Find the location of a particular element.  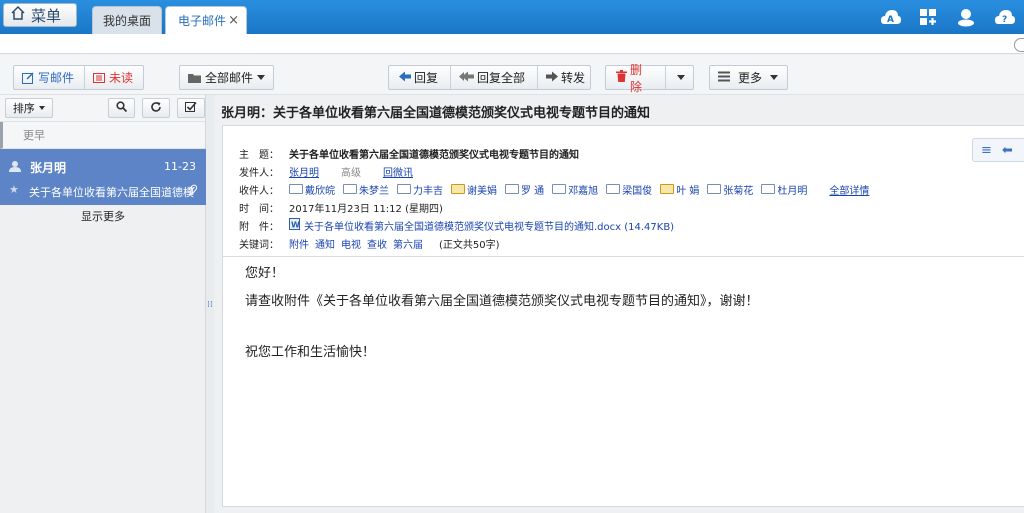

help-icon: ? is located at coordinates (1004, 17).